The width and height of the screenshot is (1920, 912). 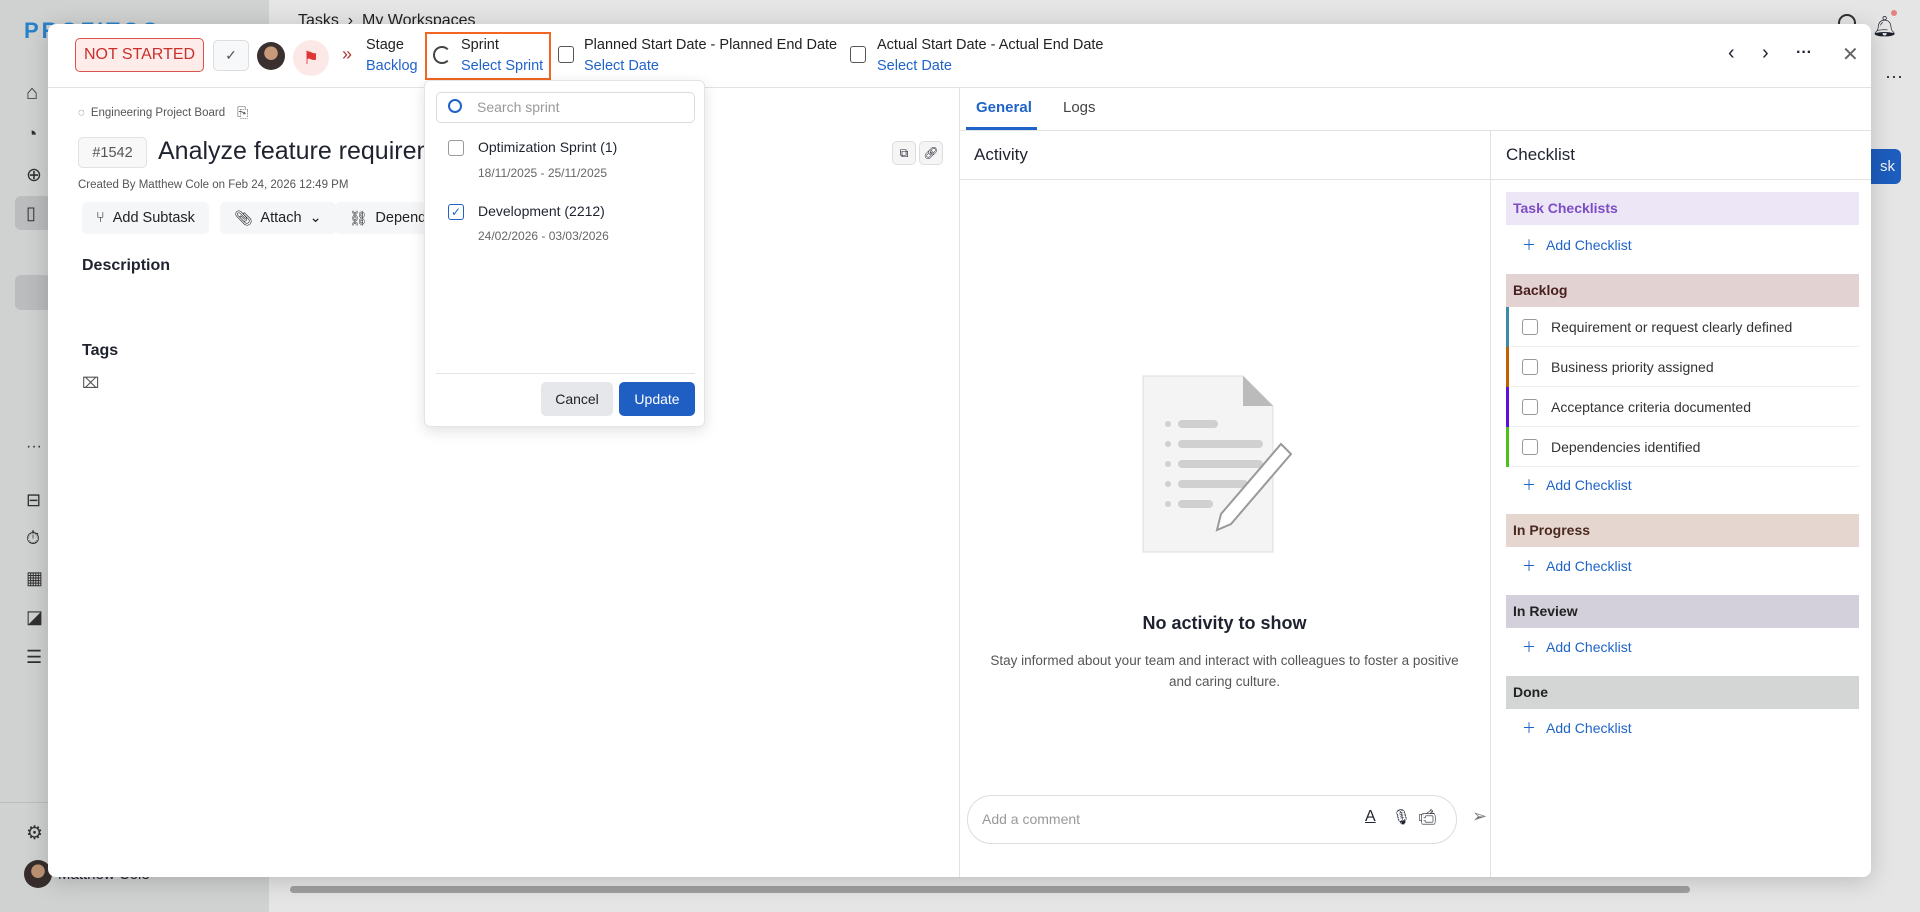 What do you see at coordinates (392, 66) in the screenshot?
I see `stage-value: Backlog` at bounding box center [392, 66].